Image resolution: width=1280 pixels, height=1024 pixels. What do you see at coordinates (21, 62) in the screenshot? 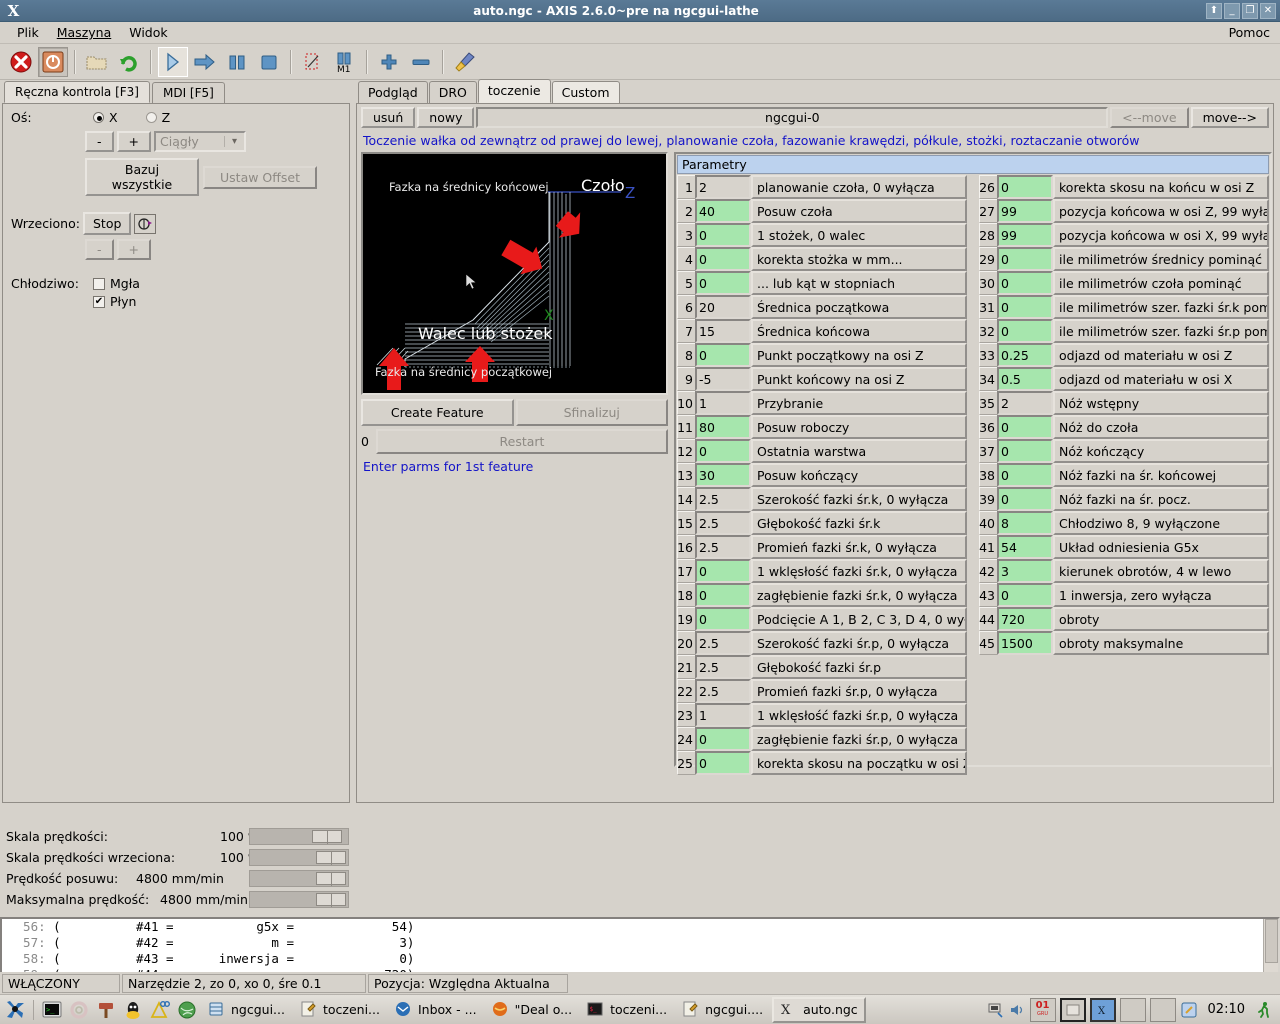
I see `estop-icon` at bounding box center [21, 62].